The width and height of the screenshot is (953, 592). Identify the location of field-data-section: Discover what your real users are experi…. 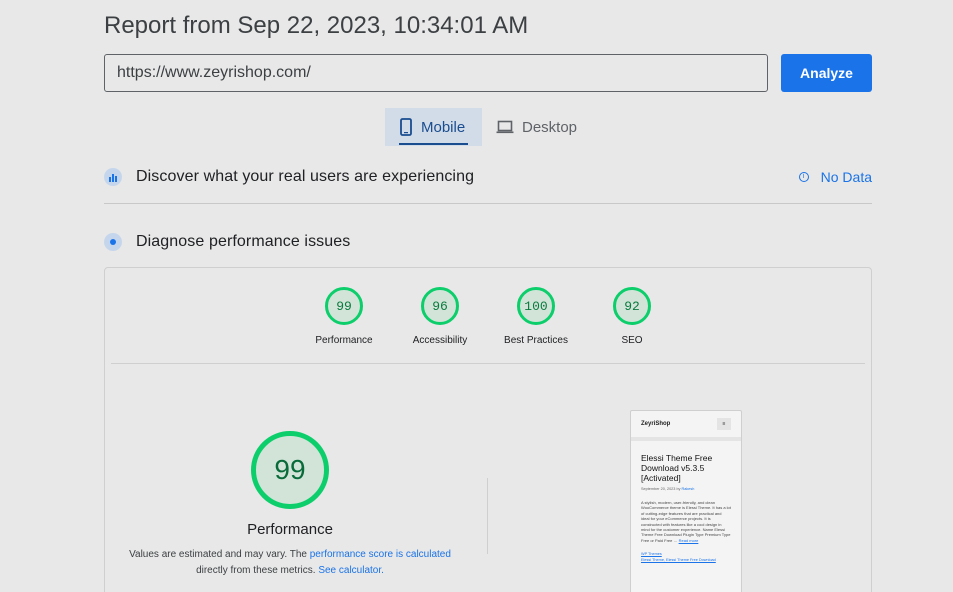
(488, 177).